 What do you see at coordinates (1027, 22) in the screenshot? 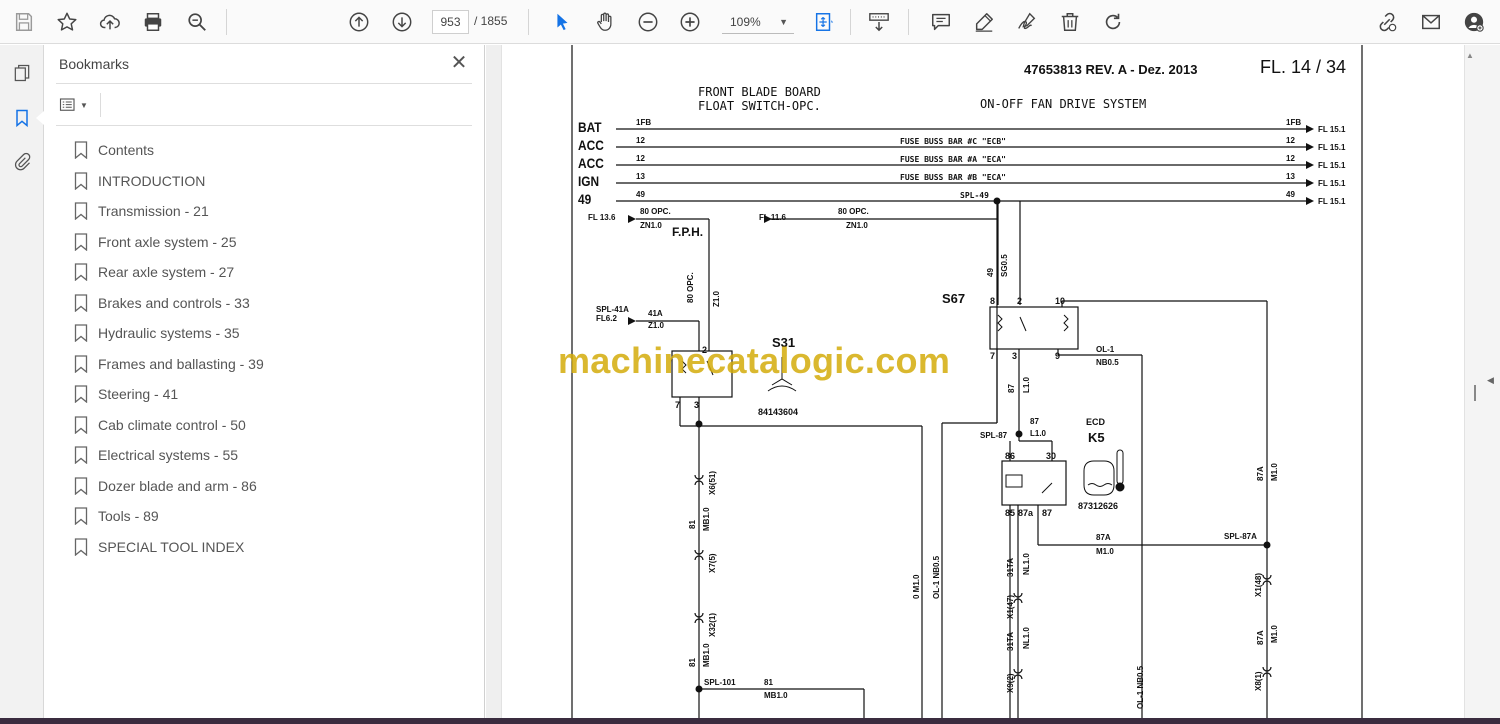
I see `sign-icon` at bounding box center [1027, 22].